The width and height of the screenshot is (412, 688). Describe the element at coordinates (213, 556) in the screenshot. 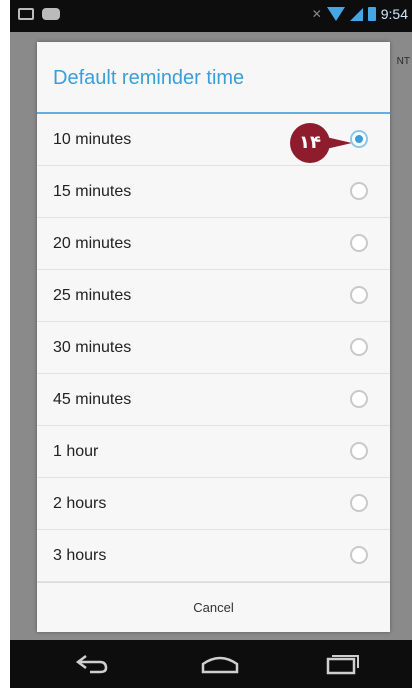

I see `option-3-hours: 3 hours` at that location.